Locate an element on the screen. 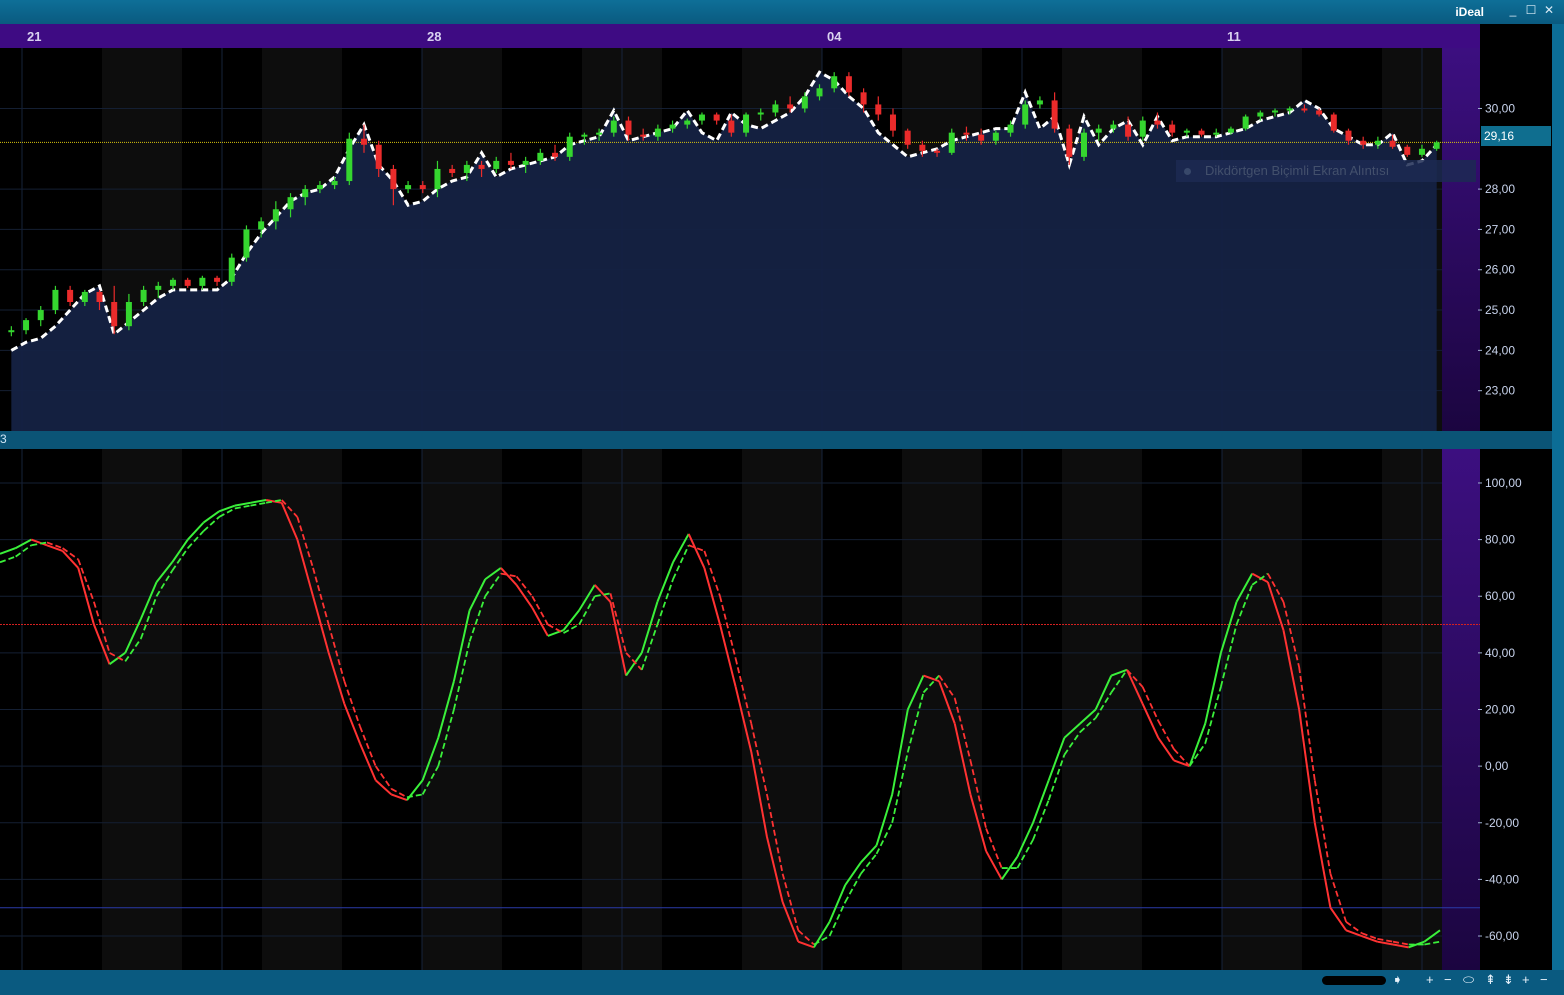  y-tick-label: 27,00 is located at coordinates (1500, 229).